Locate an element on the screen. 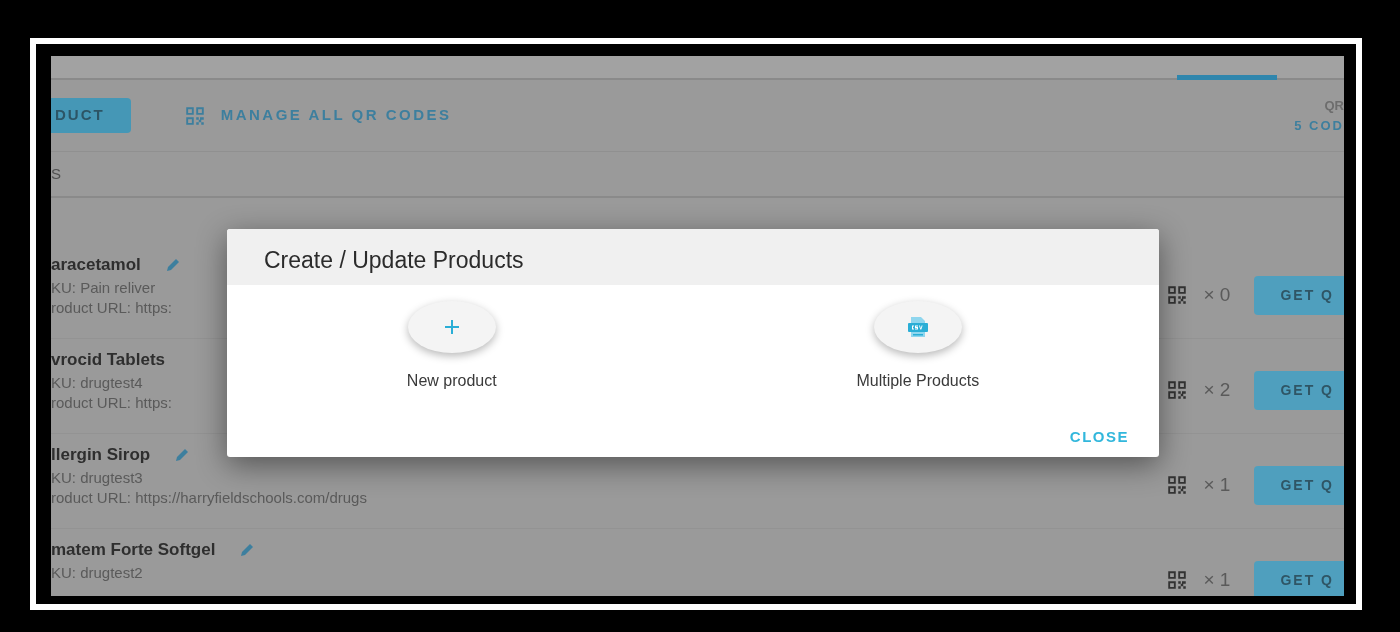 This screenshot has height=632, width=1400. code-count: 5 COD is located at coordinates (1319, 125).